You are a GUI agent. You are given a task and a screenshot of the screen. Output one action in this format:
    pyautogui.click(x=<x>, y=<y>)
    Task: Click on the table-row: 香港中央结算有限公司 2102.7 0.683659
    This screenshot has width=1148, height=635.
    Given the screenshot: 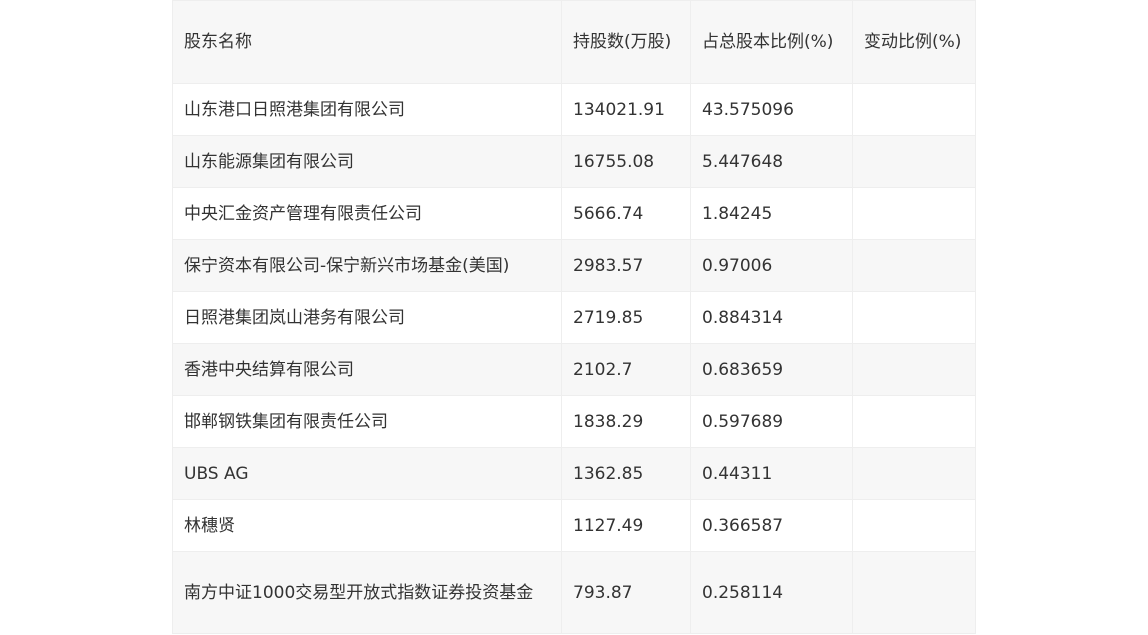 What is the action you would take?
    pyautogui.click(x=574, y=369)
    